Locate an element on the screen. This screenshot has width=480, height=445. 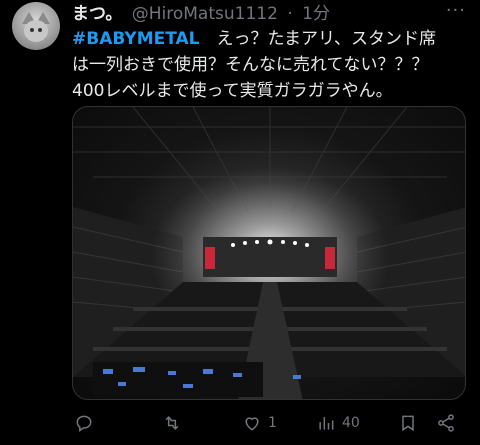
tweet-text-line3: 400レベルまで使って実質ガラガラやん。 is located at coordinates (232, 91).